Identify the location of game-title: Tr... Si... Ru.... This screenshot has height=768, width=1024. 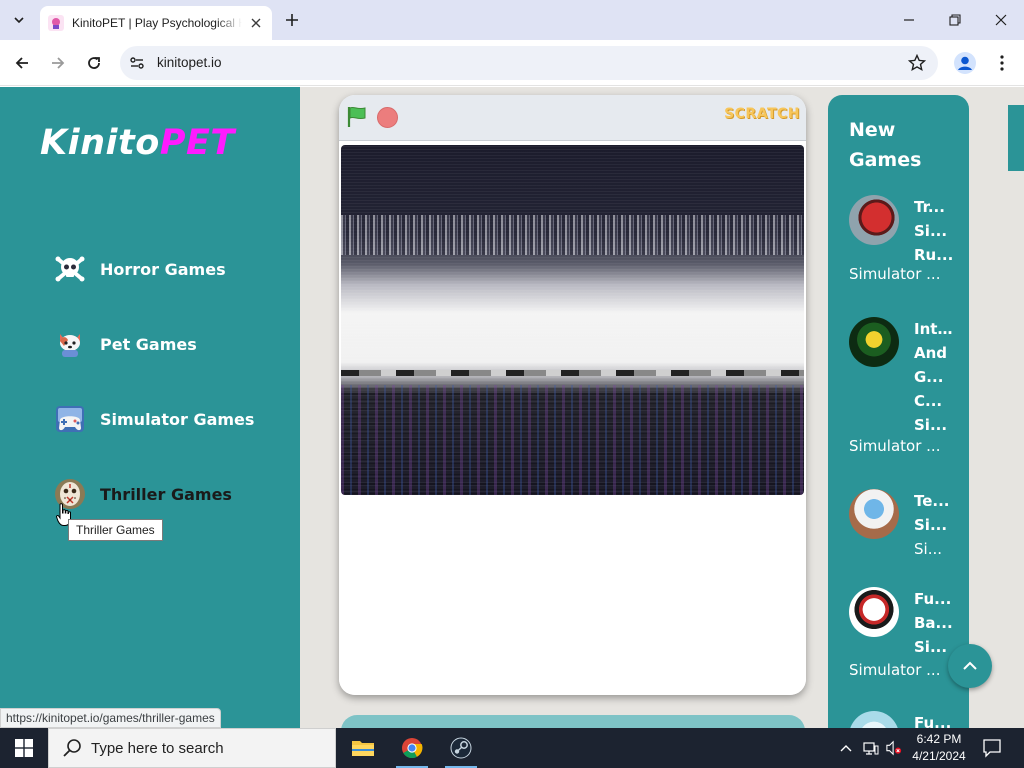
(934, 231).